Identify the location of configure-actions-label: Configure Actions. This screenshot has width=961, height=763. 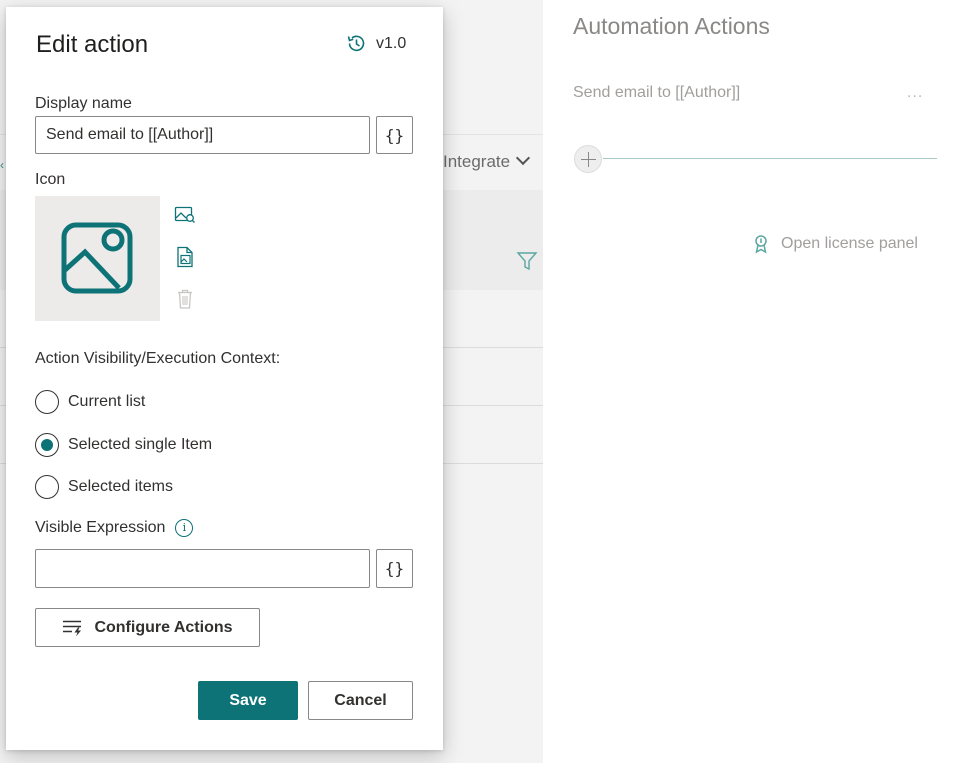
(163, 627).